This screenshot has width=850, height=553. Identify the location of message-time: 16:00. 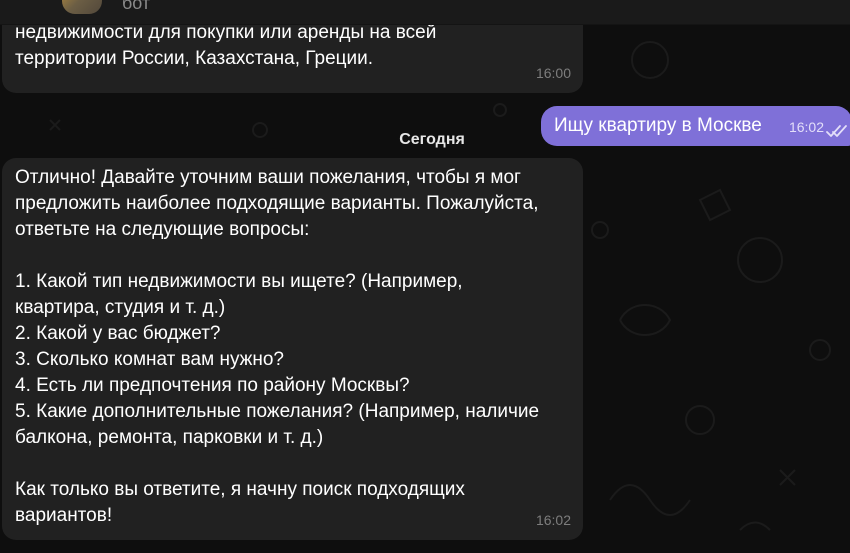
(553, 73).